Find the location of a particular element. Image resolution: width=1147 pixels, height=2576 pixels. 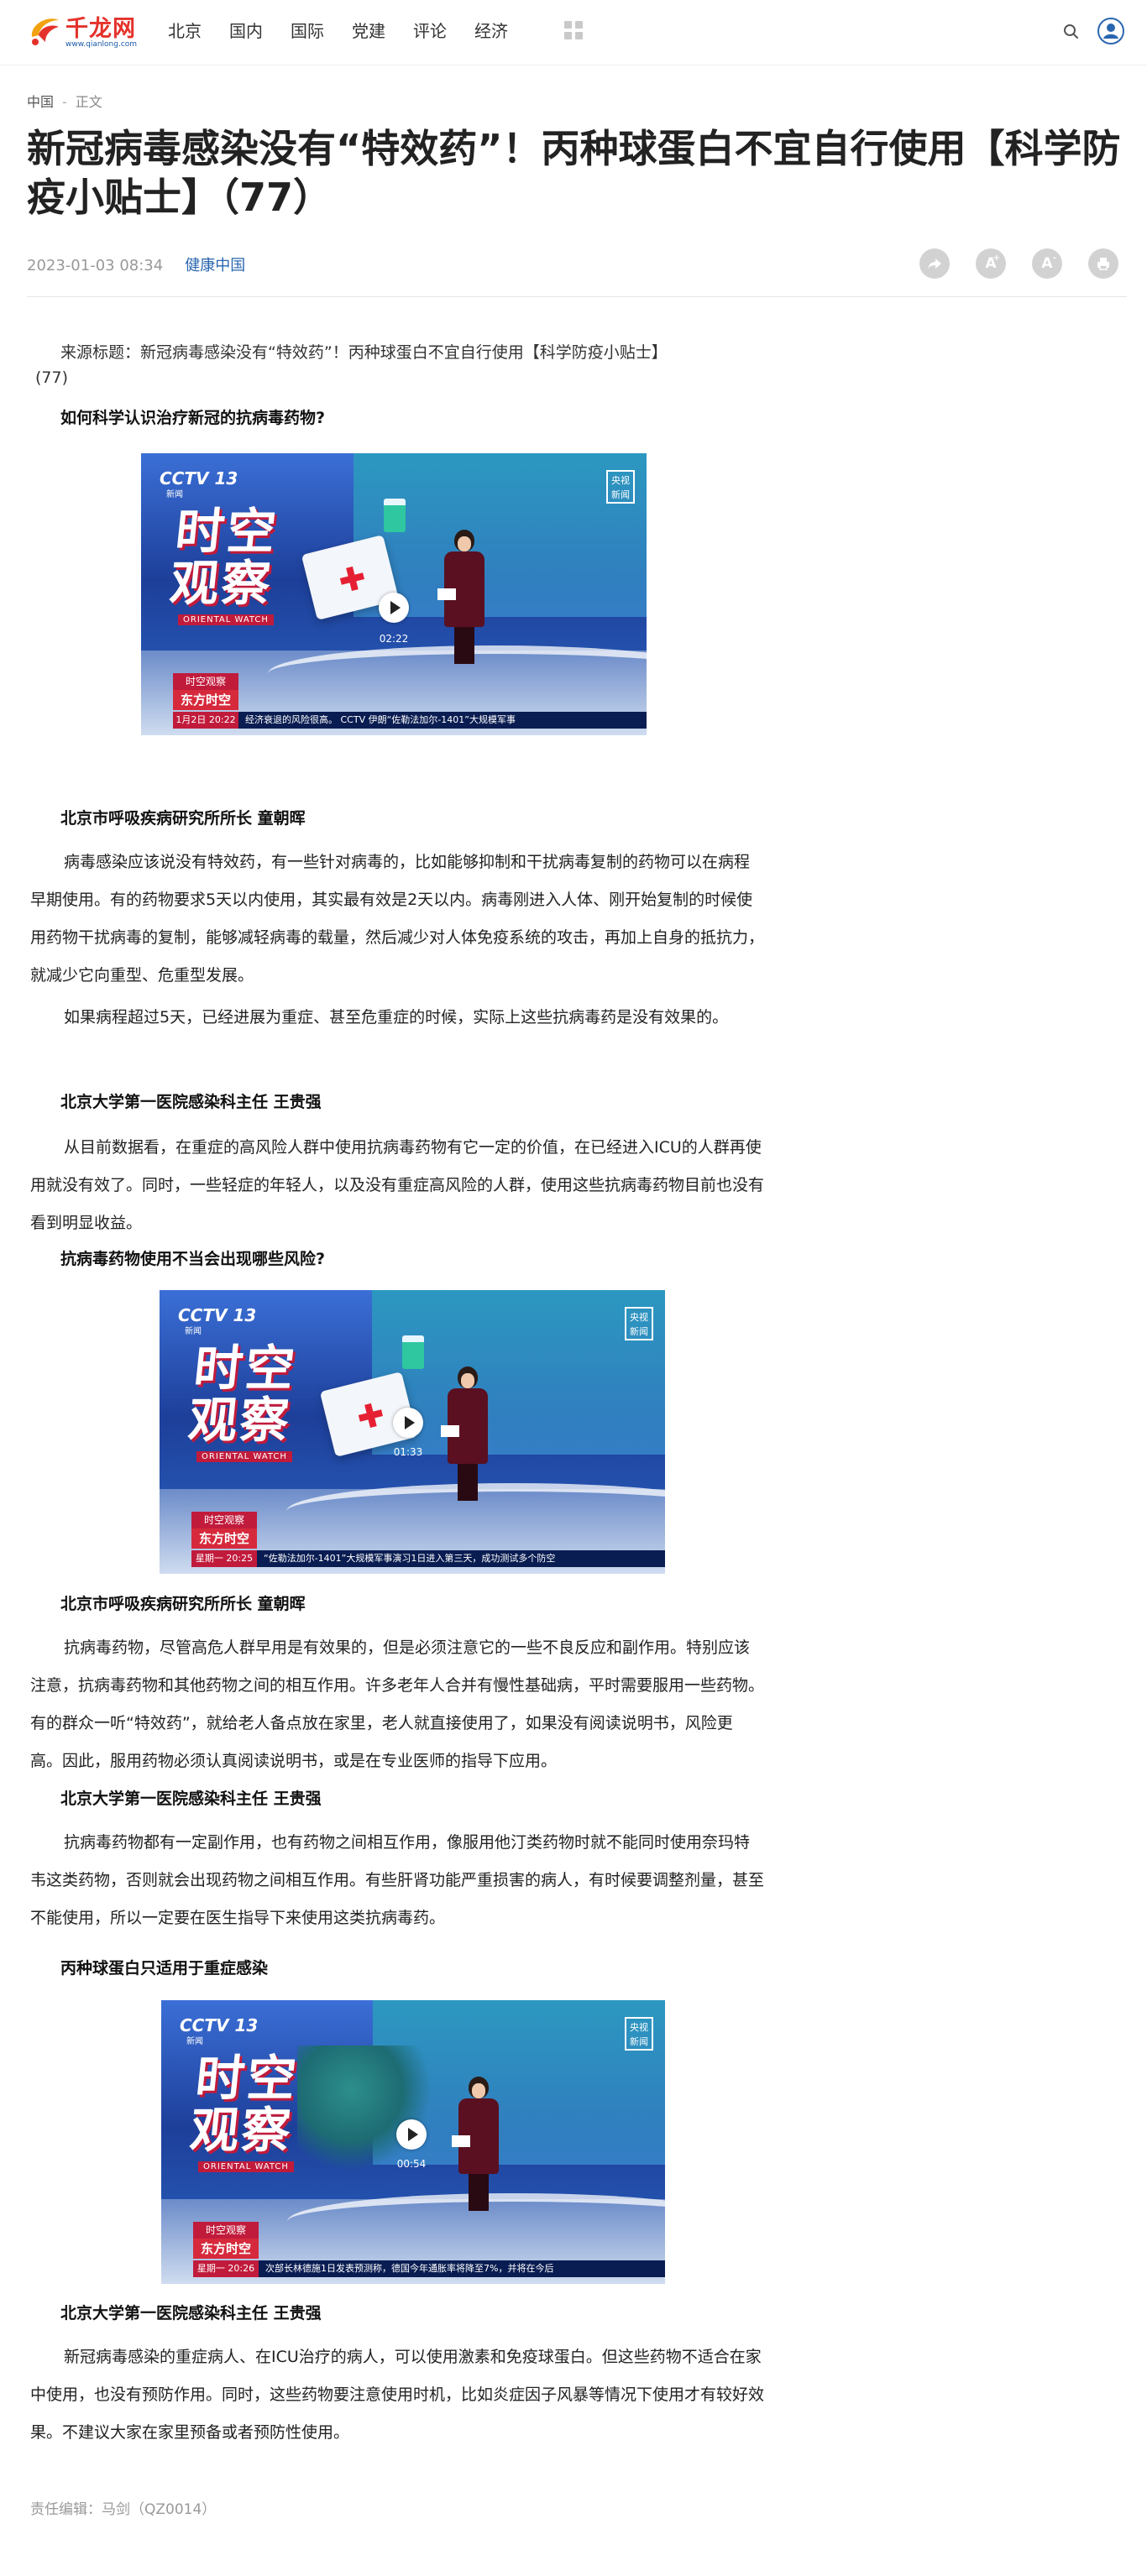

search-icon is located at coordinates (1071, 32).